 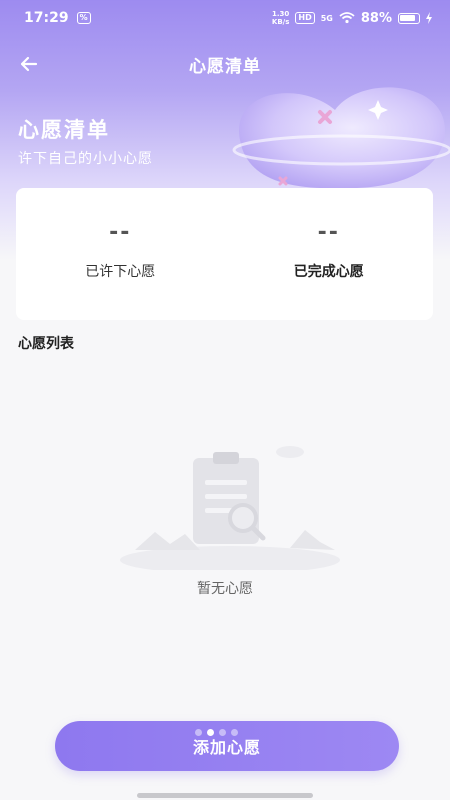 What do you see at coordinates (225, 589) in the screenshot?
I see `empty-state-text: 暂无心愿` at bounding box center [225, 589].